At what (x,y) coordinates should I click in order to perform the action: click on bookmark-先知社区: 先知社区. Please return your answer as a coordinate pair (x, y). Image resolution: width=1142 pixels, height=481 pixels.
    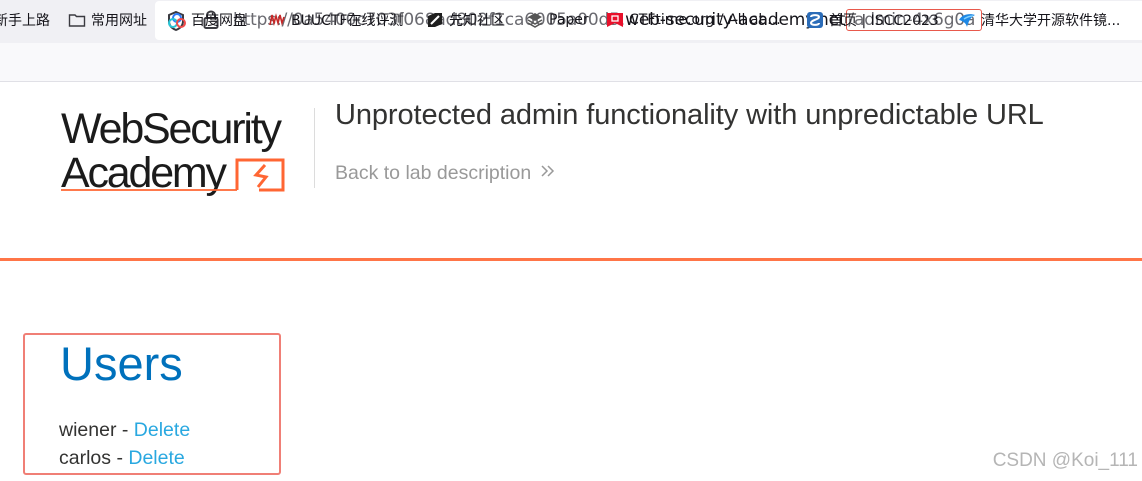
    Looking at the image, I should click on (465, 20).